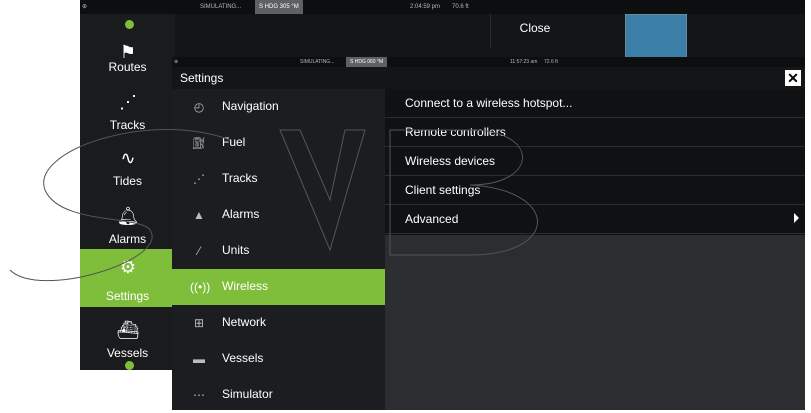 Image resolution: width=811 pixels, height=413 pixels. I want to click on alarm-bell-icon: 🔔︎, so click(128, 216).